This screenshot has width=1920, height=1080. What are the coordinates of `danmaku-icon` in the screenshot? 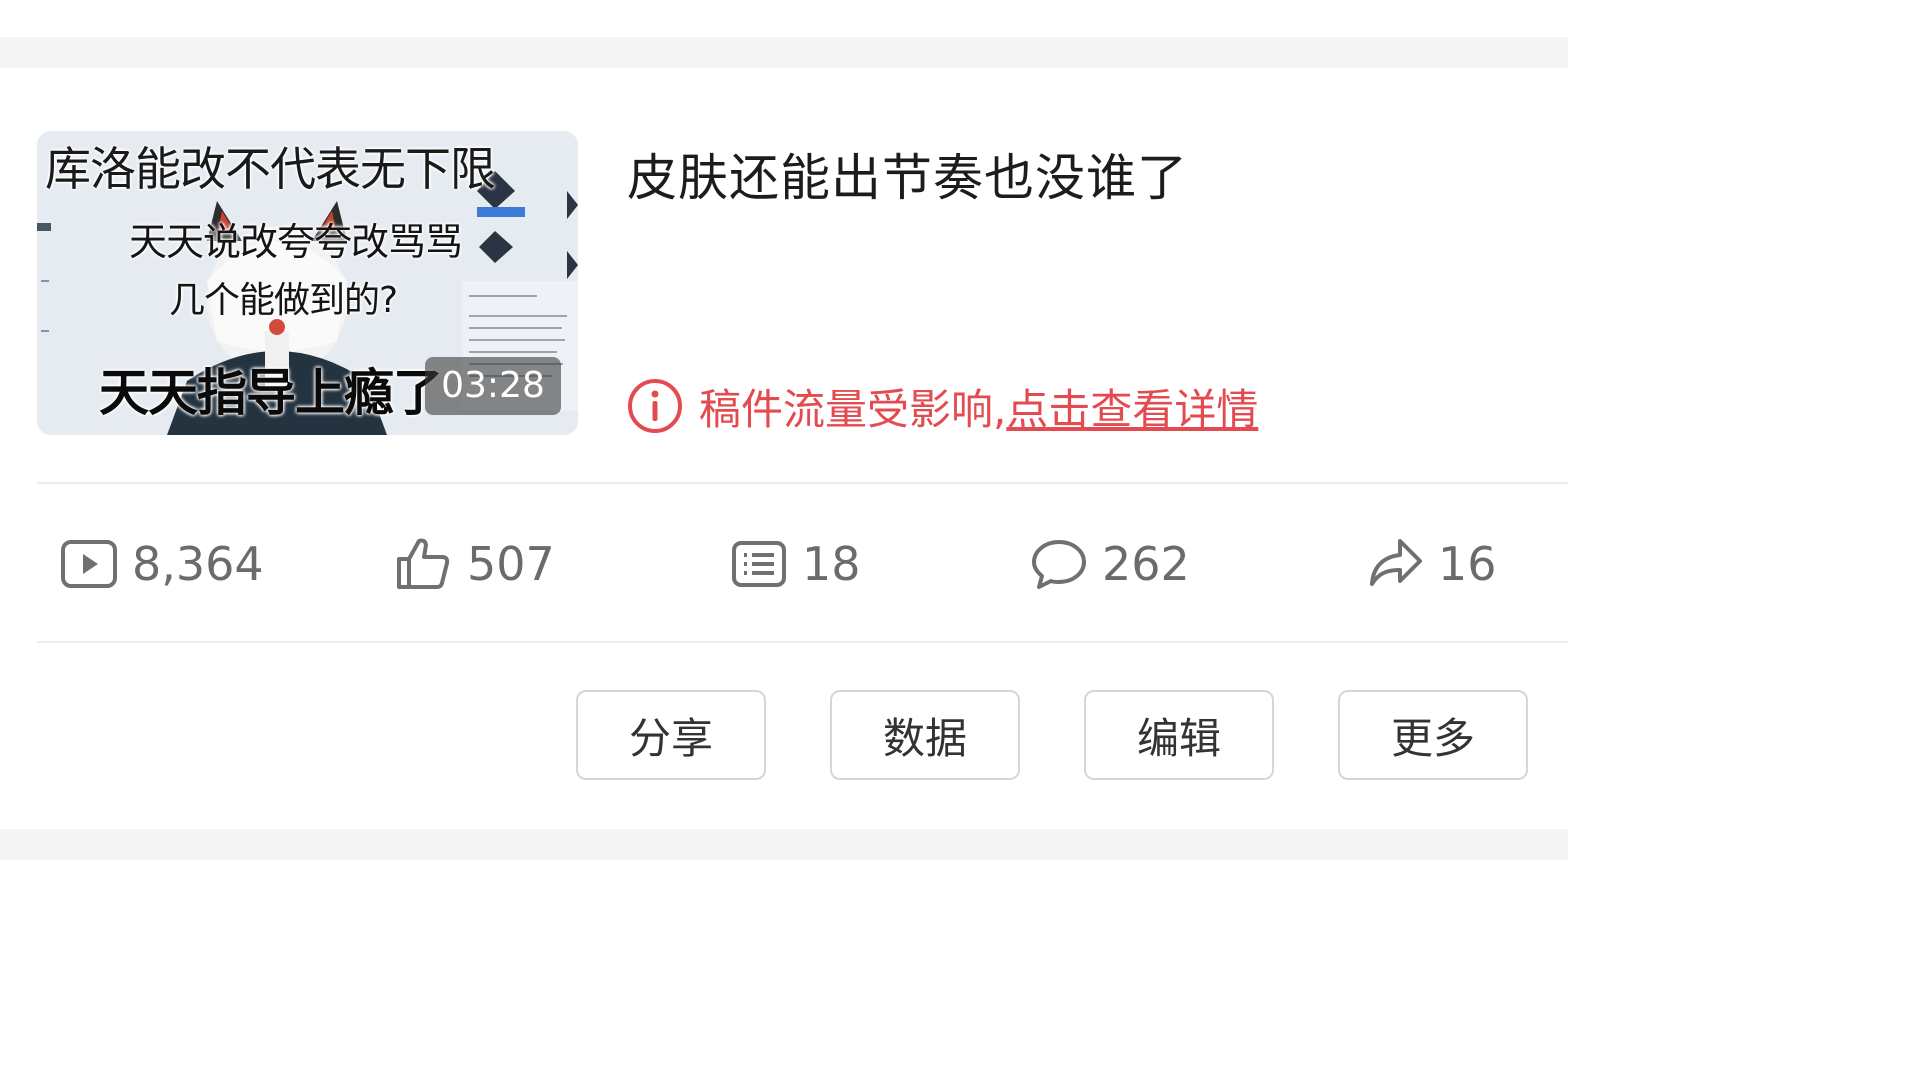 It's located at (759, 564).